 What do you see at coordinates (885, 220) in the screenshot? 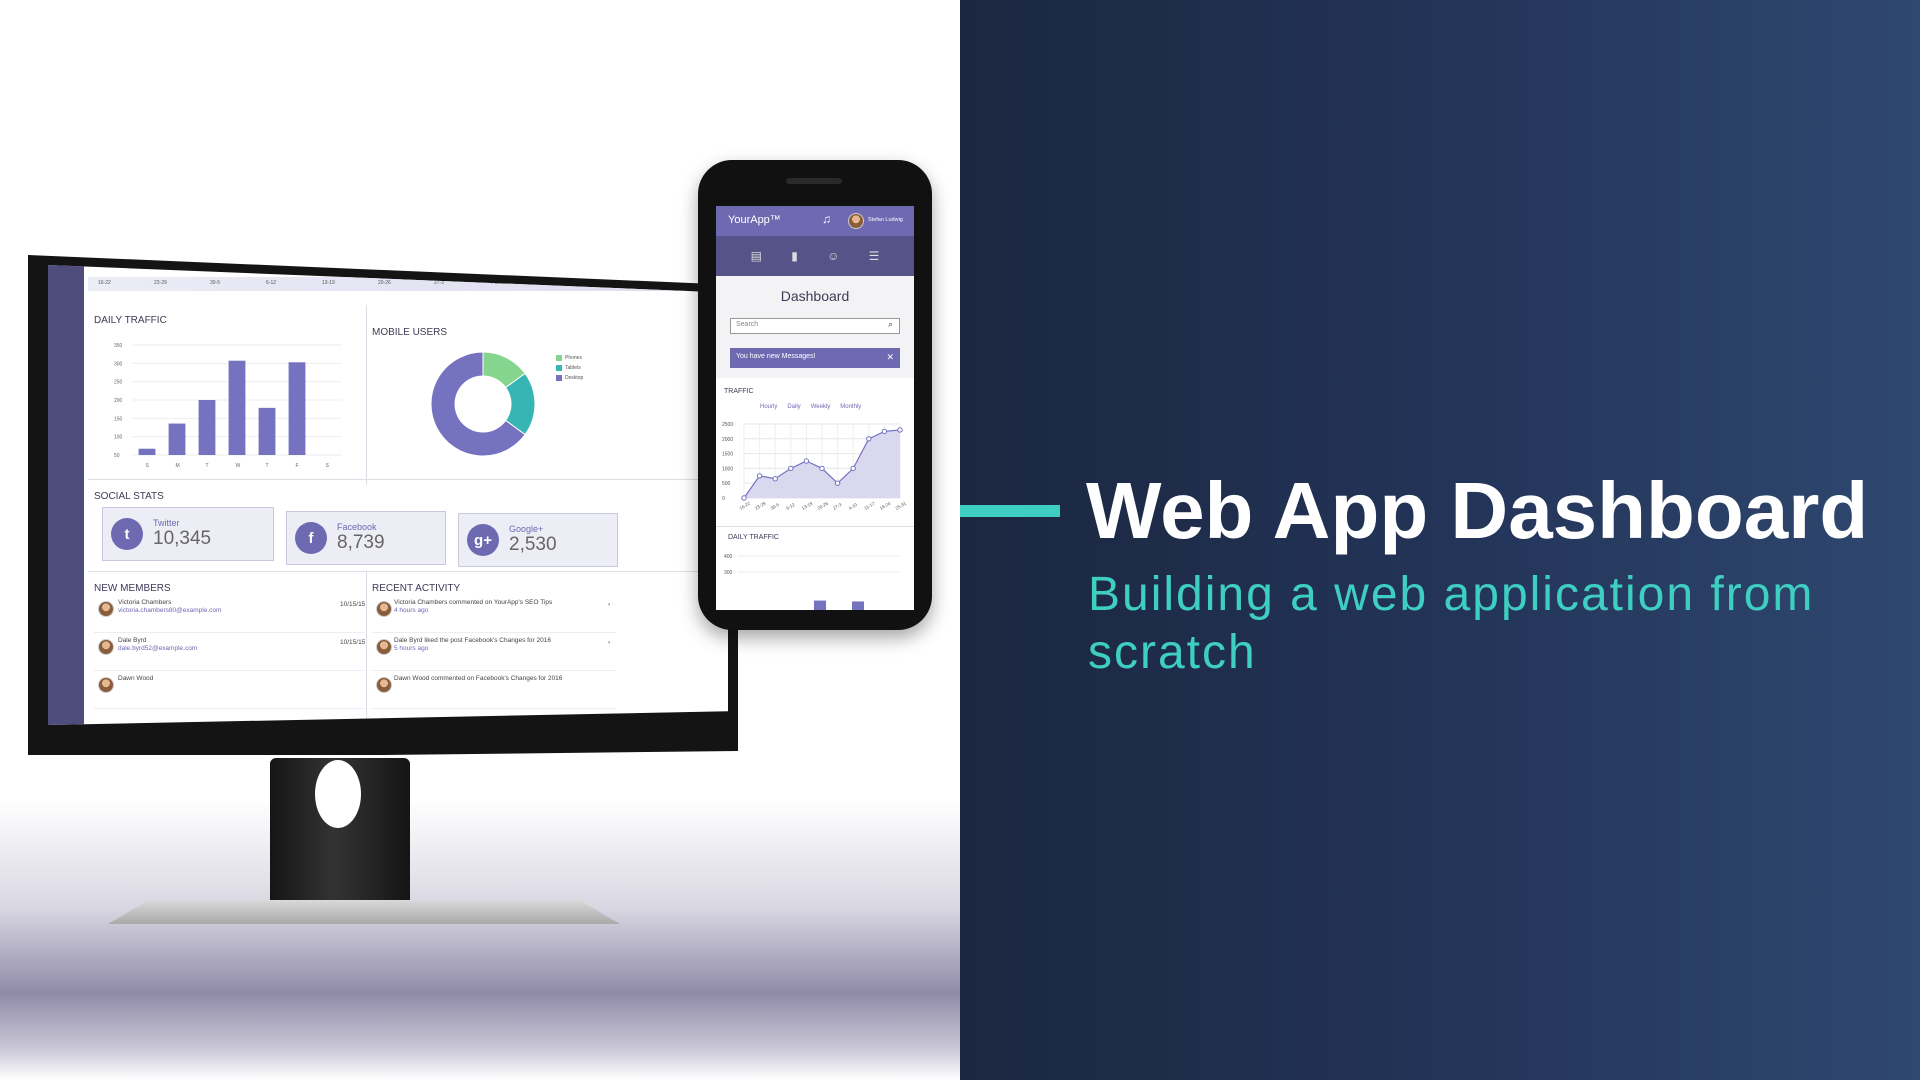
I see `user-name: Stefan Ludwig` at bounding box center [885, 220].